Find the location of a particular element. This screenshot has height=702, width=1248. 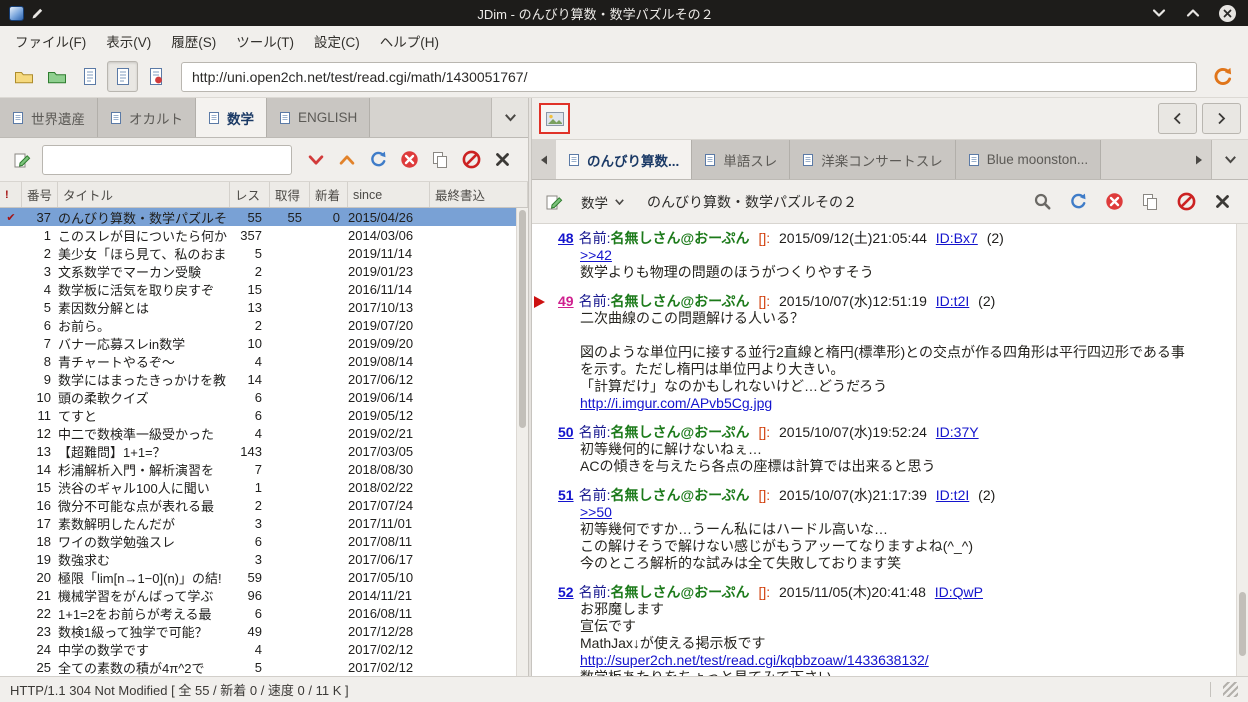

favorites-sidebar-button is located at coordinates (56, 76).